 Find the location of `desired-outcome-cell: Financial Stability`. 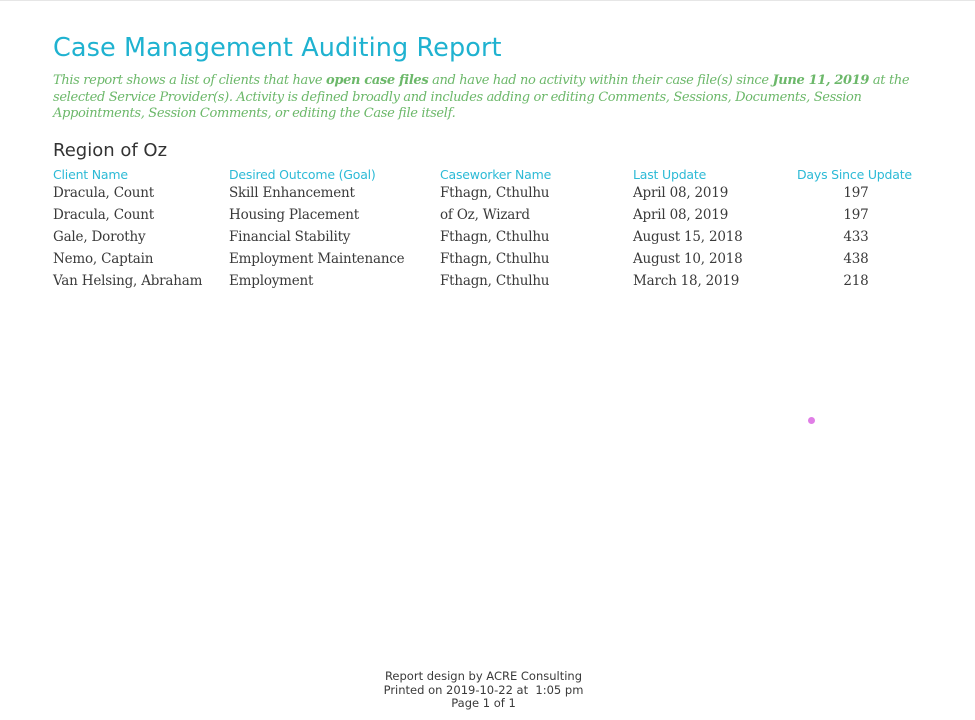

desired-outcome-cell: Financial Stability is located at coordinates (290, 237).